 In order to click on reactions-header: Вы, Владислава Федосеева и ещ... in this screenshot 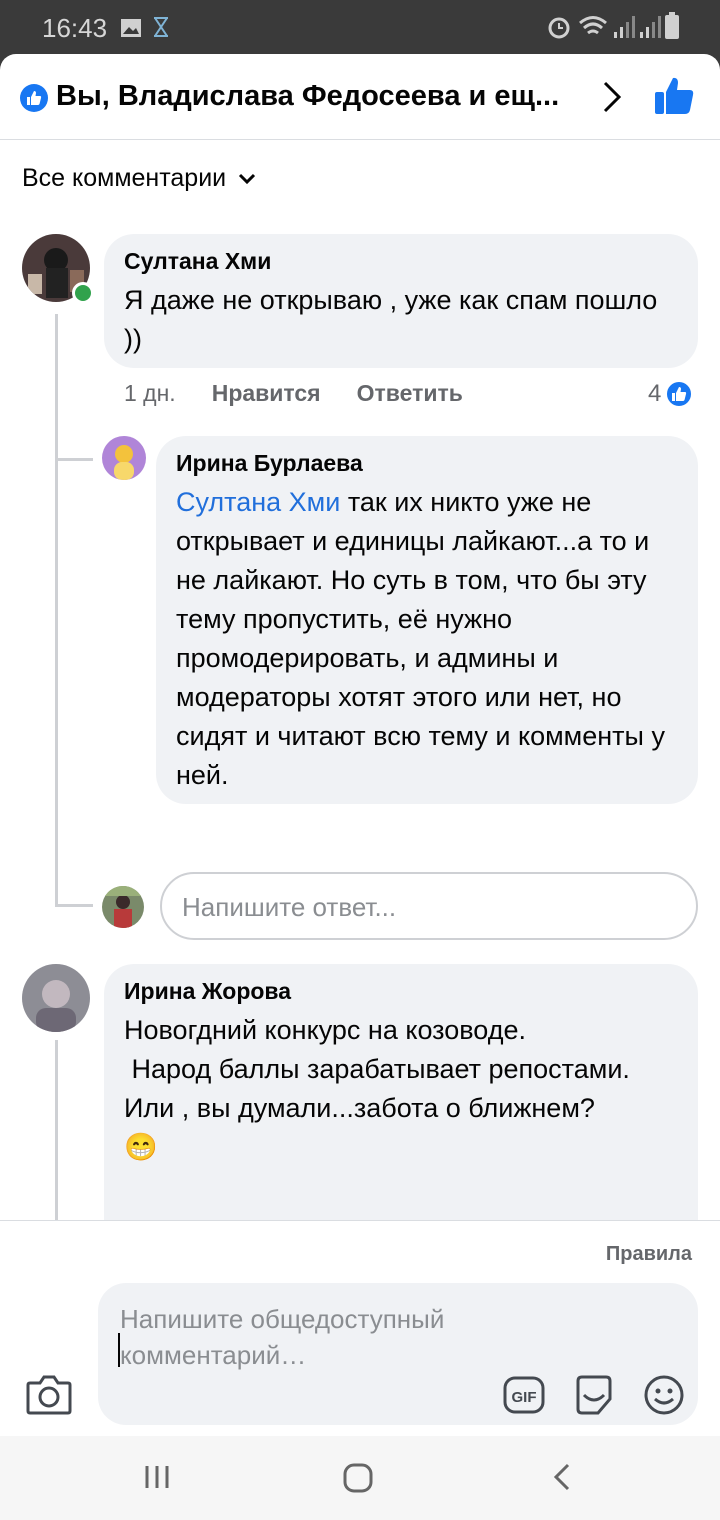, I will do `click(360, 97)`.